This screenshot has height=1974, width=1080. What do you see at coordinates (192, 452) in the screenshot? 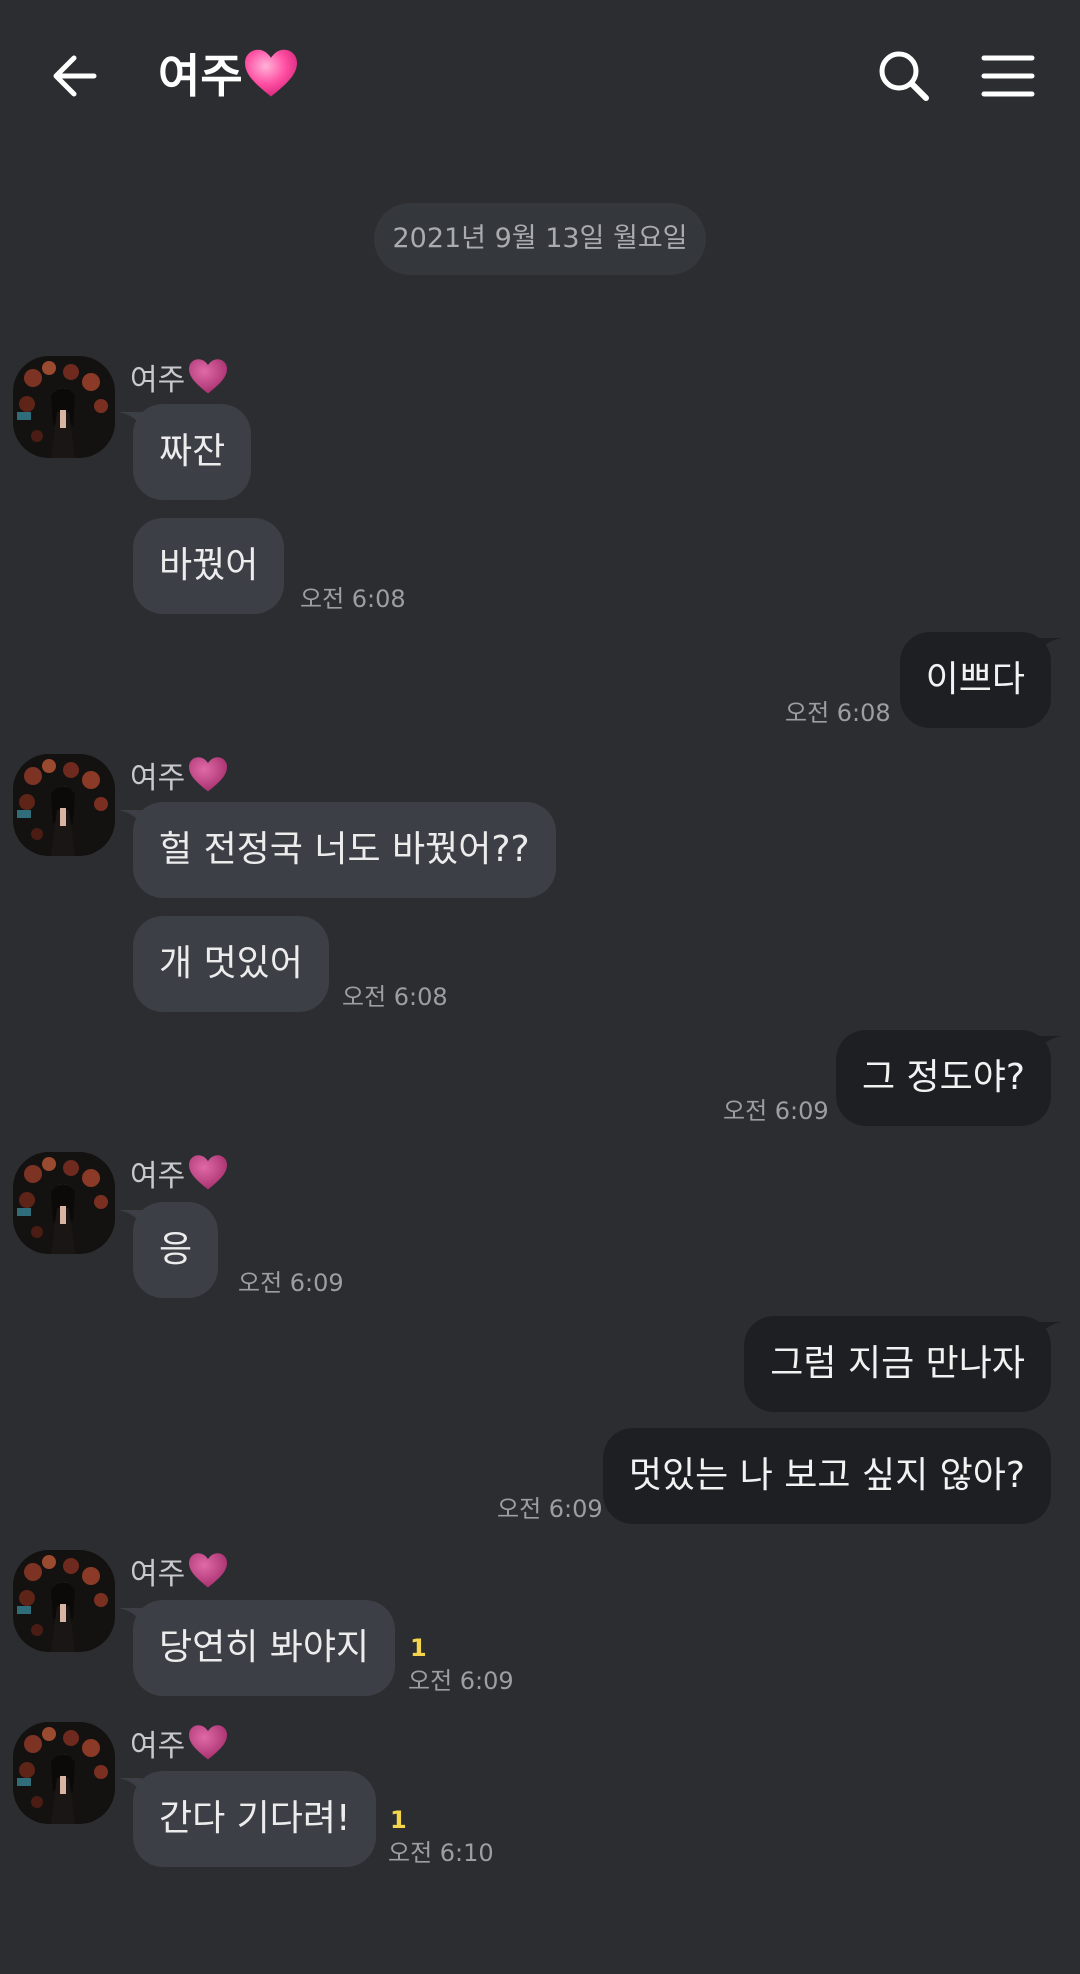
I see `message-bubble: 짜잔` at bounding box center [192, 452].